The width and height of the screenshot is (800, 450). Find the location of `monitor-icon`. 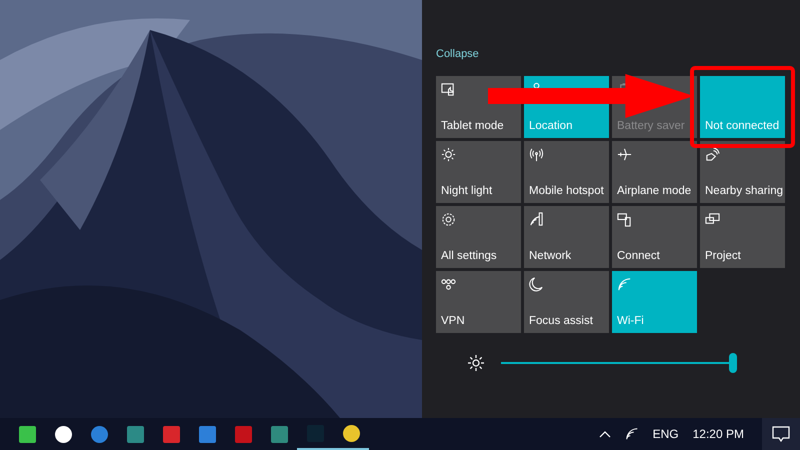

monitor-icon is located at coordinates (712, 219).